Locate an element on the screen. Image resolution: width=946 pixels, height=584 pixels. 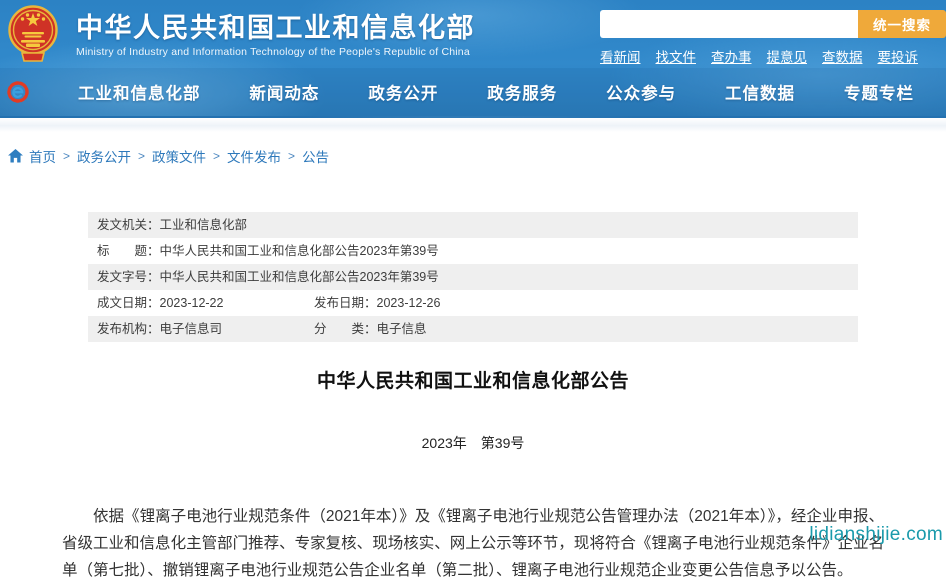
meta-cell: 标 题： 中华人民共和国工业和信息化部公告2023年第39号 is located at coordinates (268, 251).